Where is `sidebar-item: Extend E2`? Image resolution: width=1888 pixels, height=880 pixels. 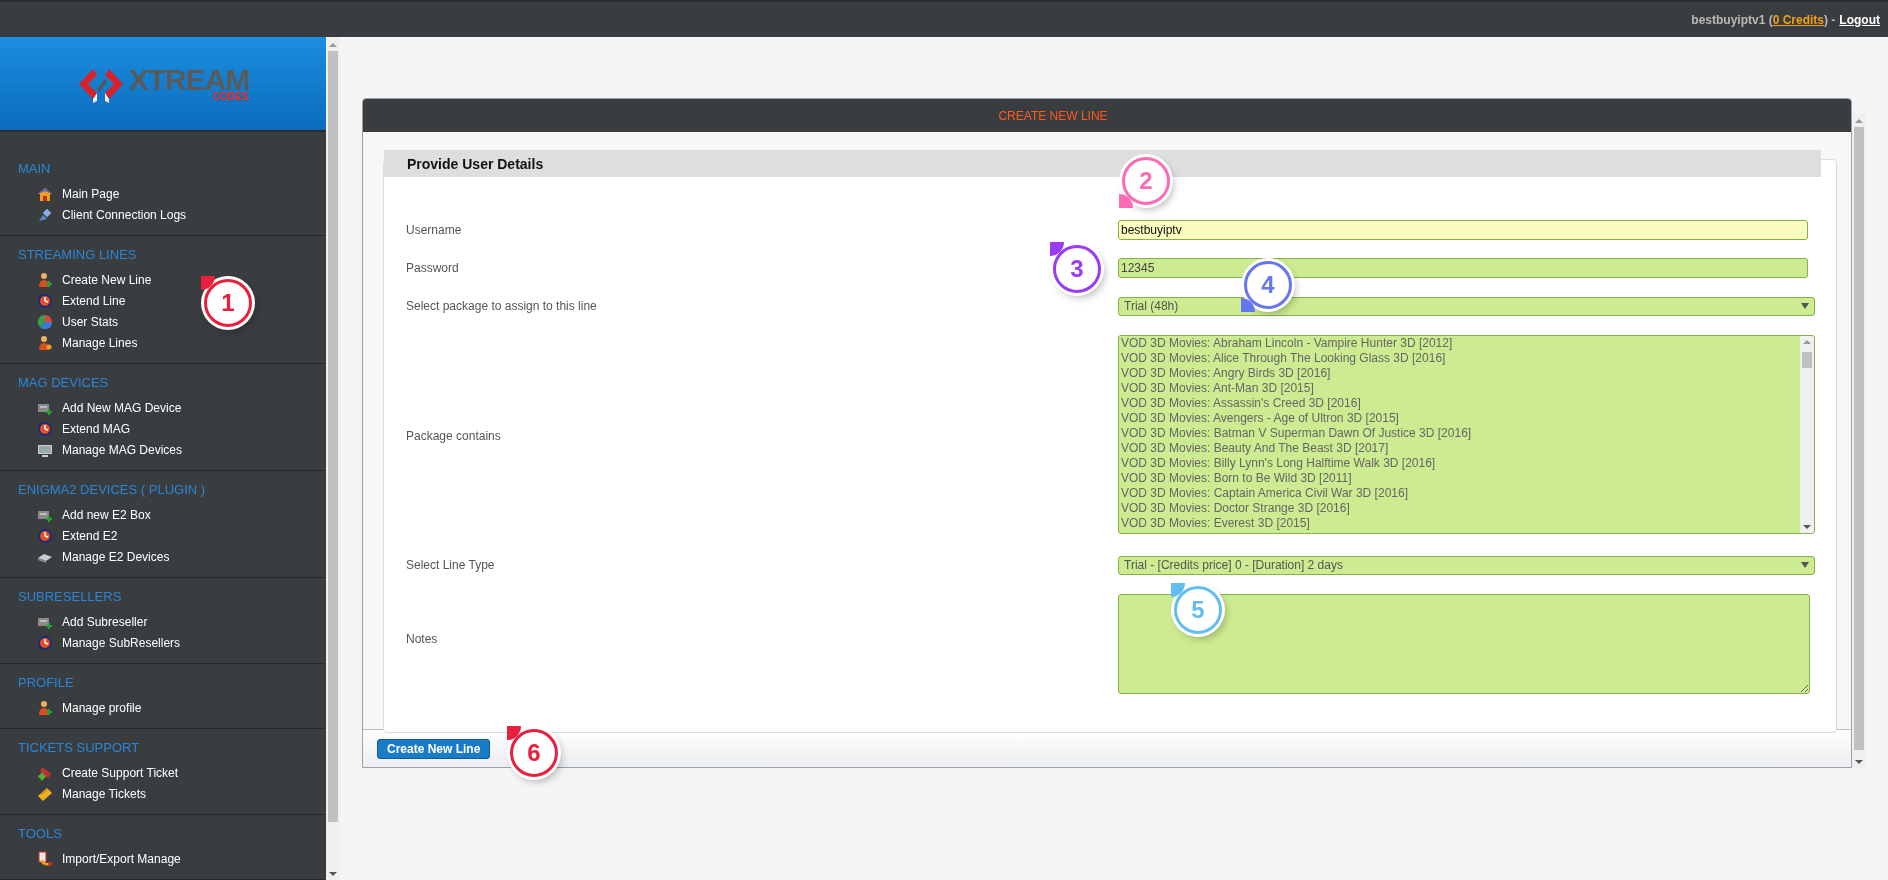 sidebar-item: Extend E2 is located at coordinates (59, 535).